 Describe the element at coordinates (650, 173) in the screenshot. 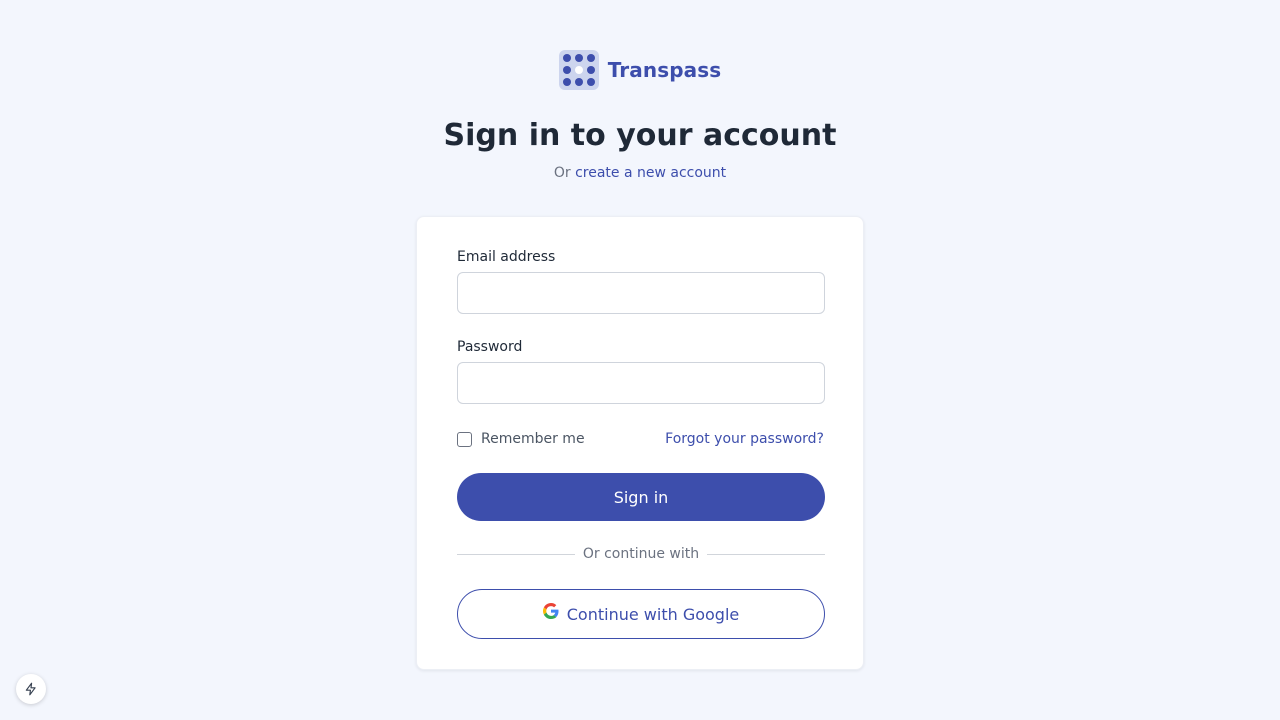

I see `create-account-link: create a new account` at that location.